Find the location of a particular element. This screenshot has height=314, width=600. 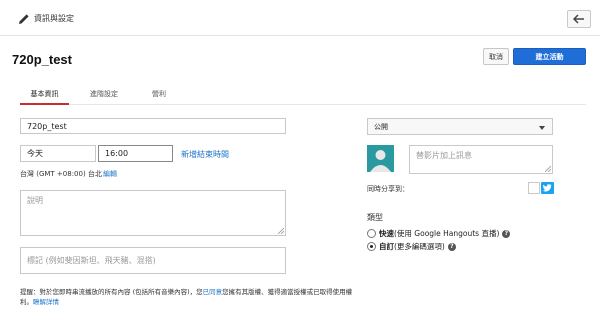

share-toggle is located at coordinates (534, 188).